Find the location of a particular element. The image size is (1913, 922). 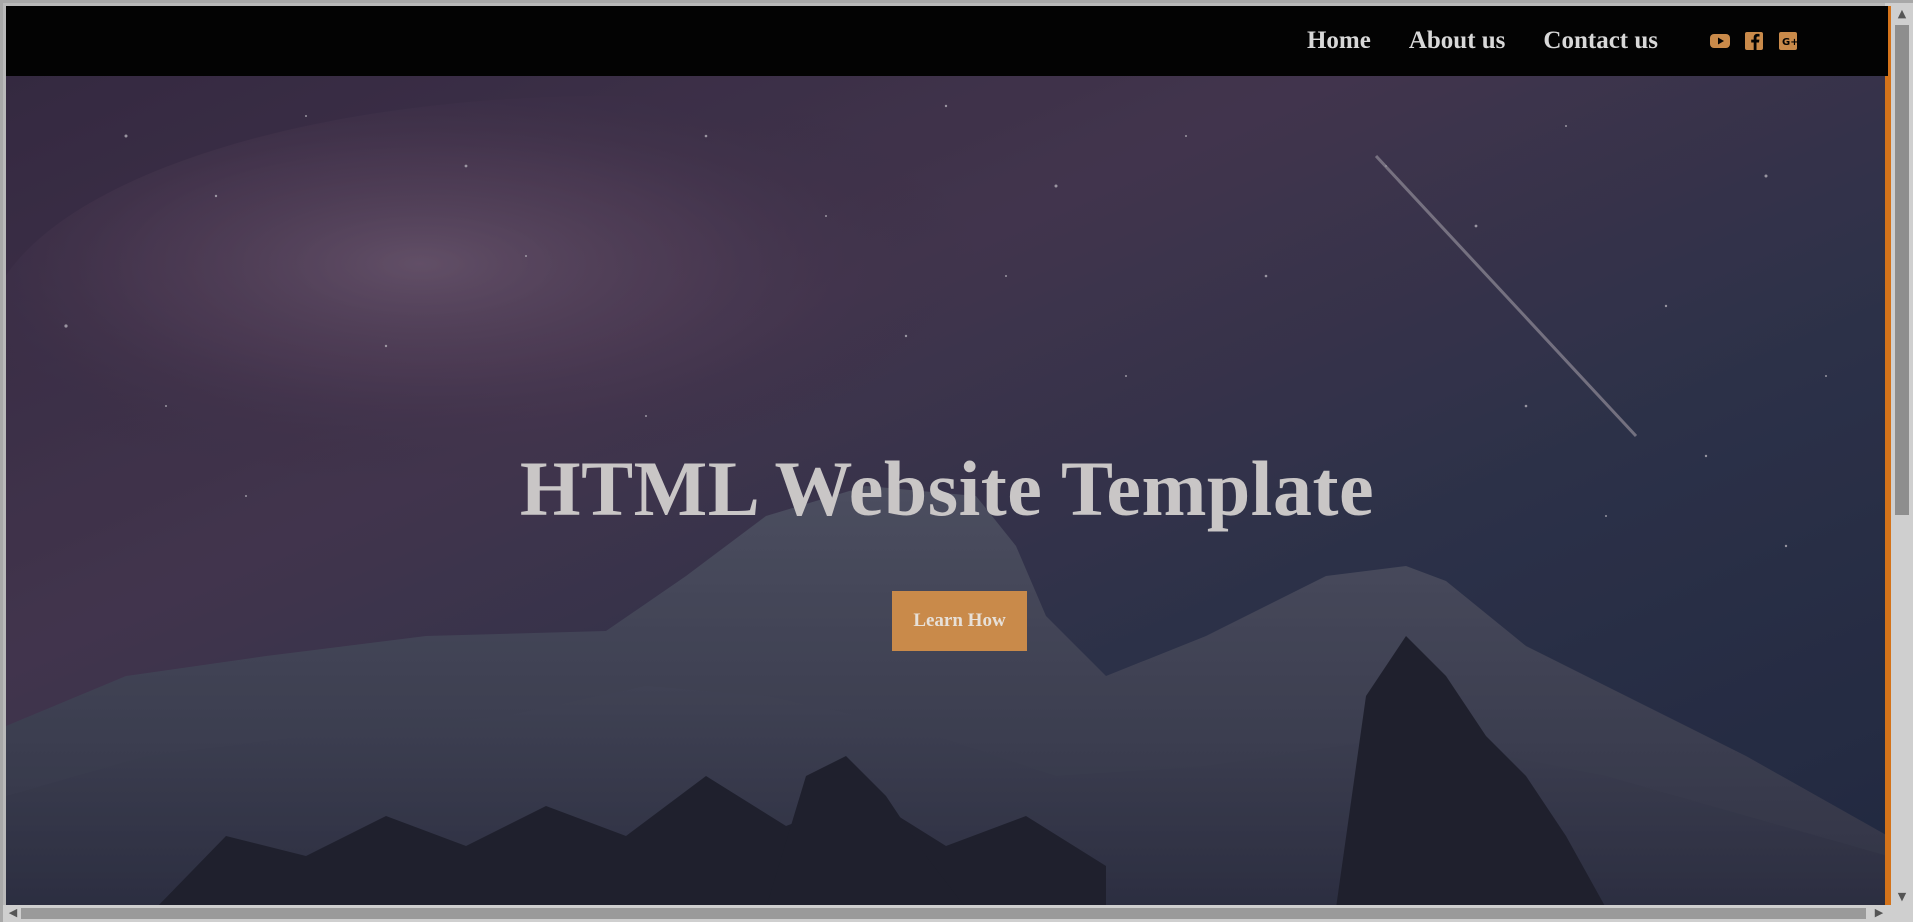

hero-title: HTML Website Template is located at coordinates (947, 488).